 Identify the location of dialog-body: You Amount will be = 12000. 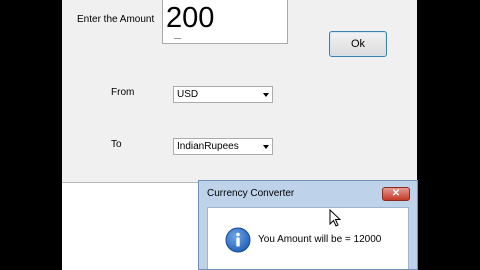
(308, 238).